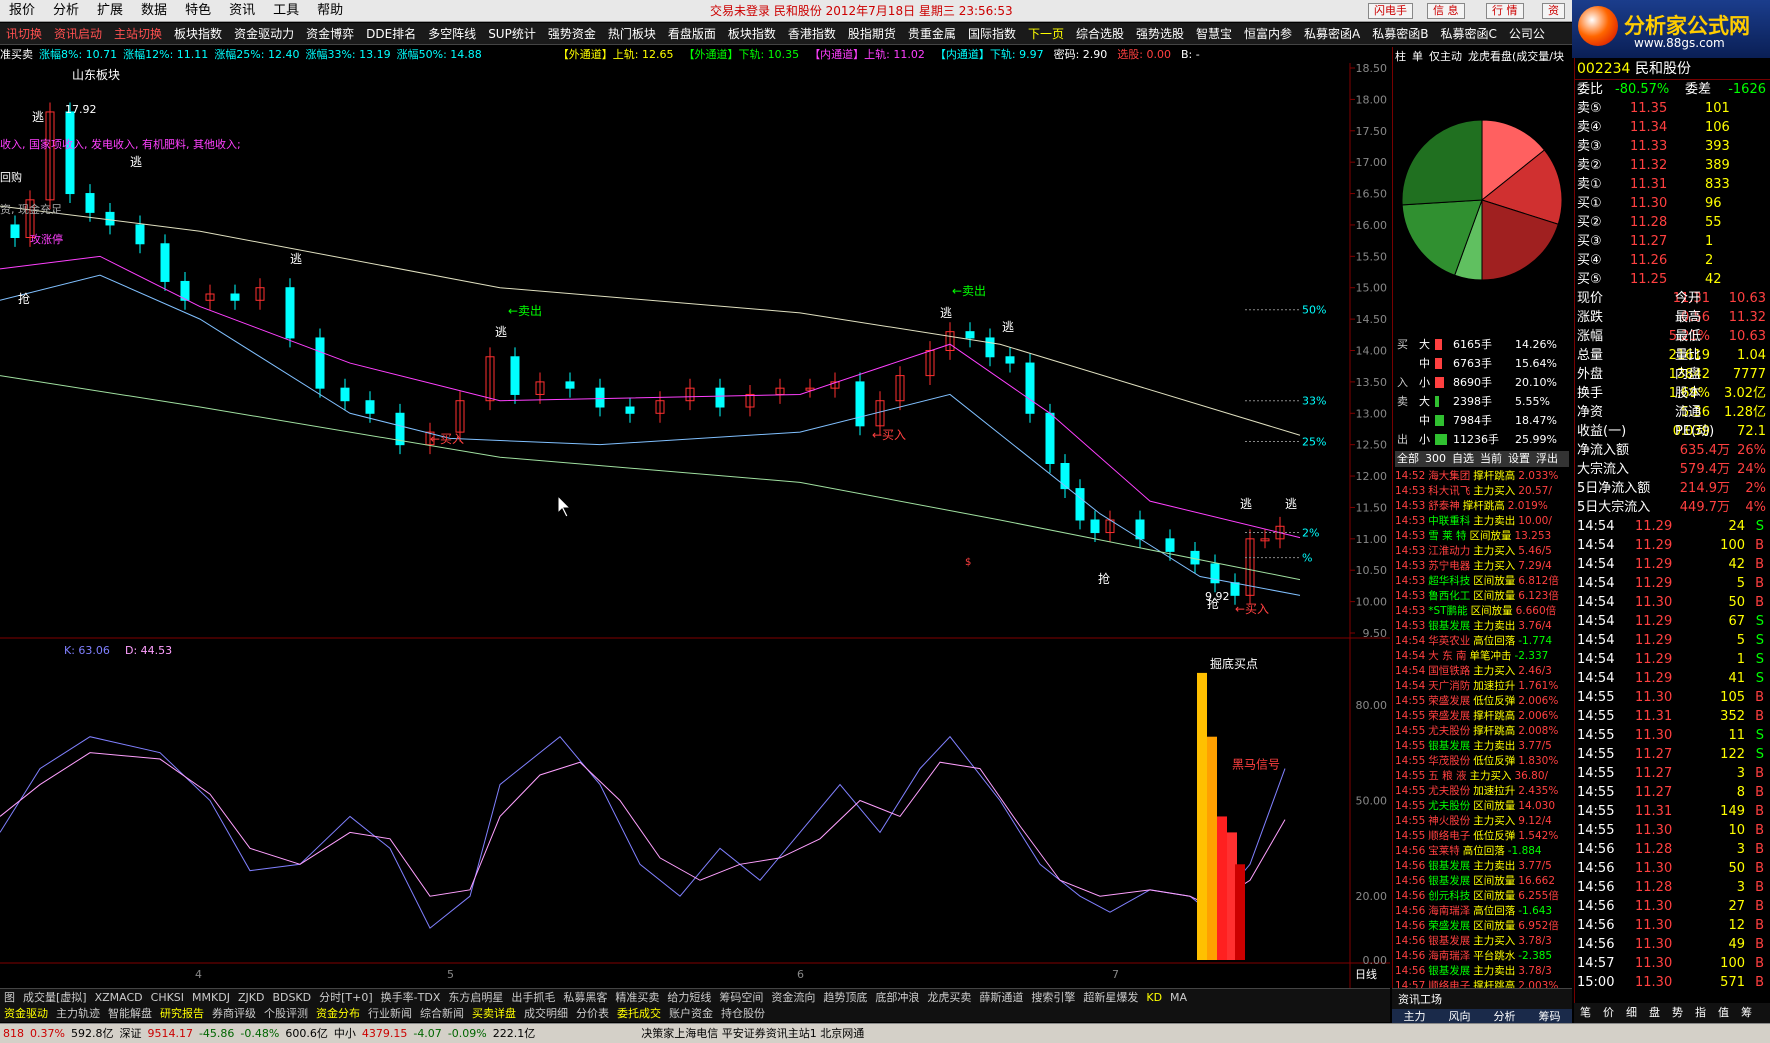 The width and height of the screenshot is (1770, 1043). I want to click on indicator-tab-22: KD, so click(1154, 997).